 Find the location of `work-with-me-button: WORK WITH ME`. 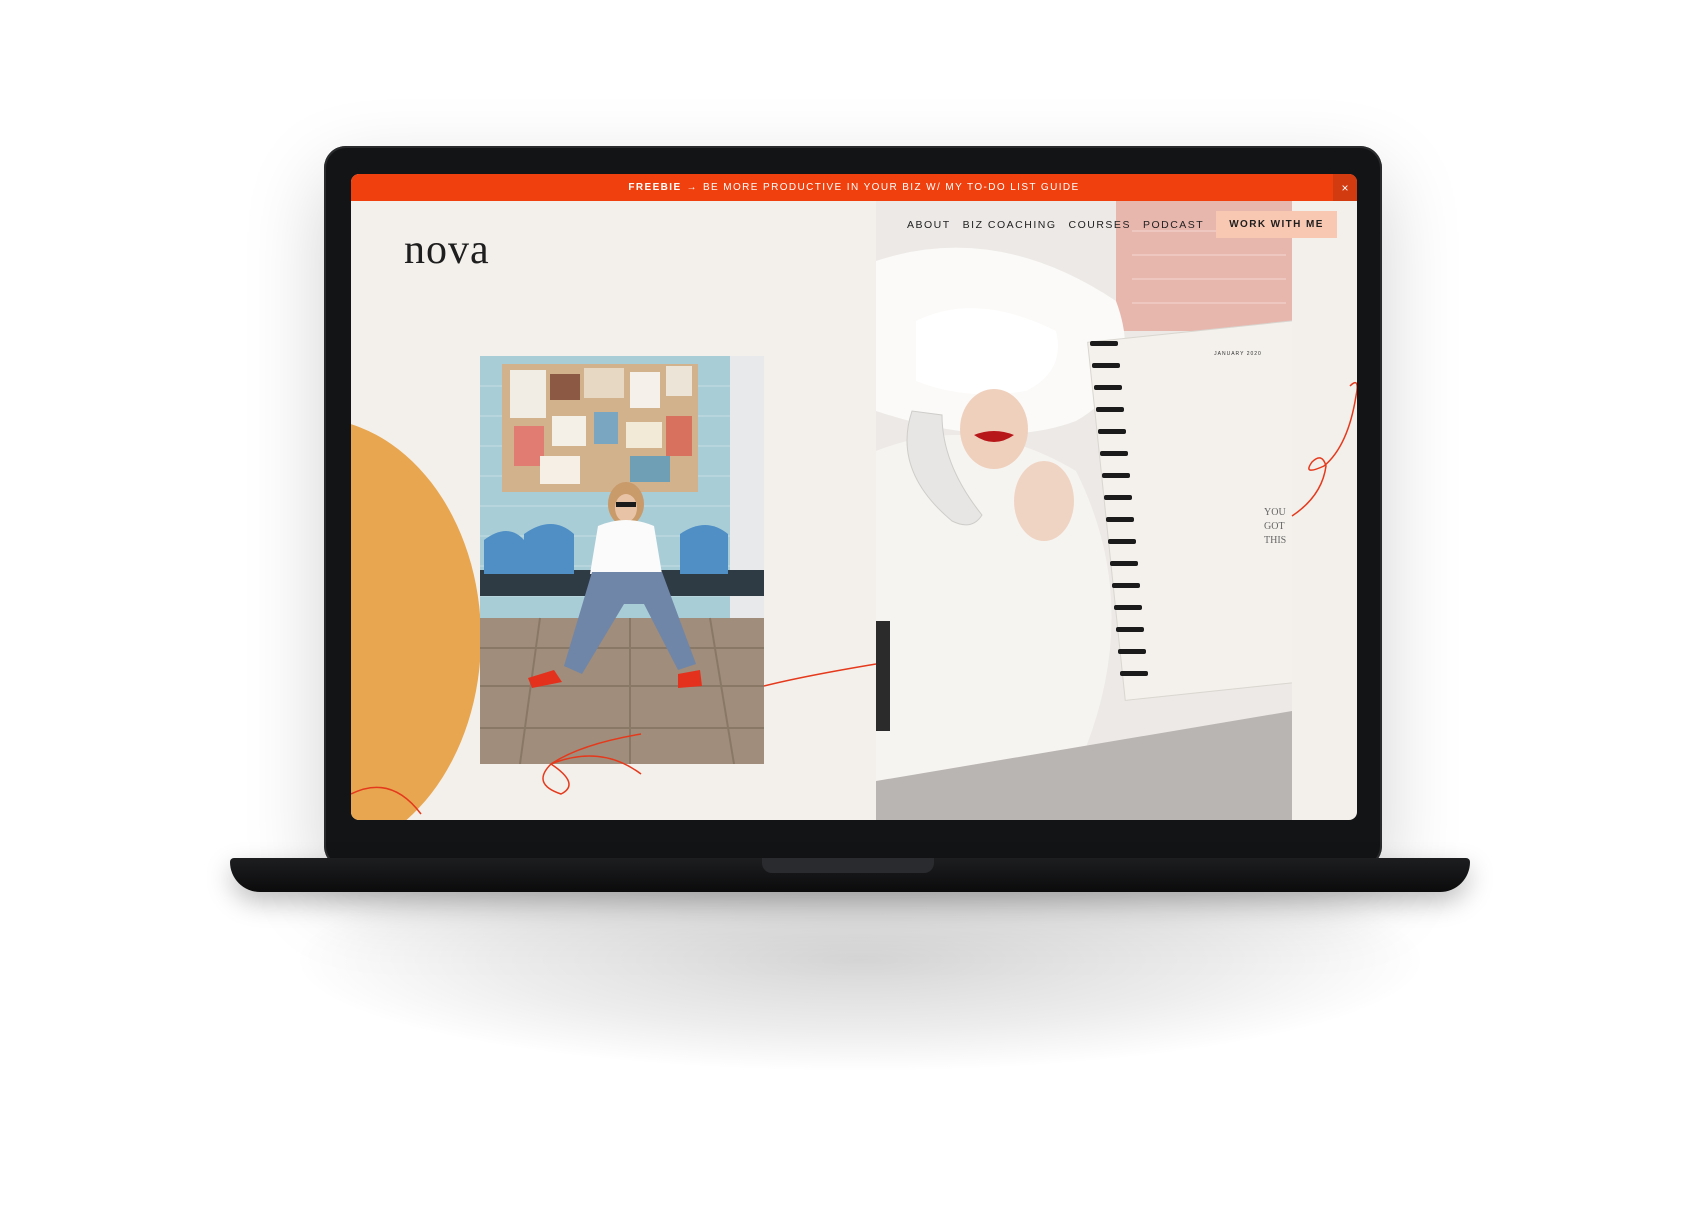

work-with-me-button: WORK WITH ME is located at coordinates (1276, 224).